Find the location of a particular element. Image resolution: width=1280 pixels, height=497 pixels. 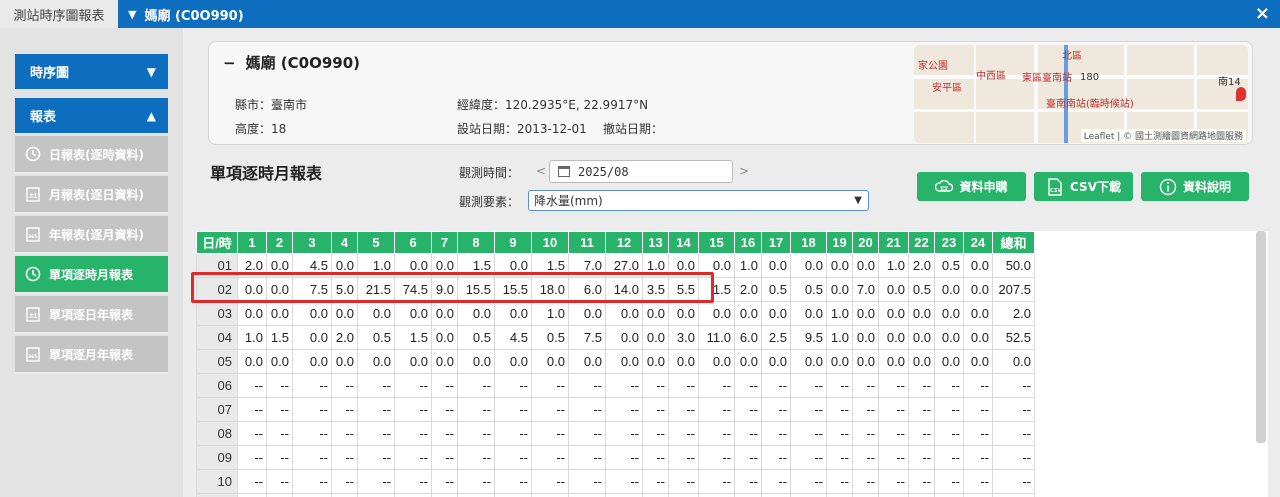

station-name: − 媽廟 (C0O990) is located at coordinates (291, 62).